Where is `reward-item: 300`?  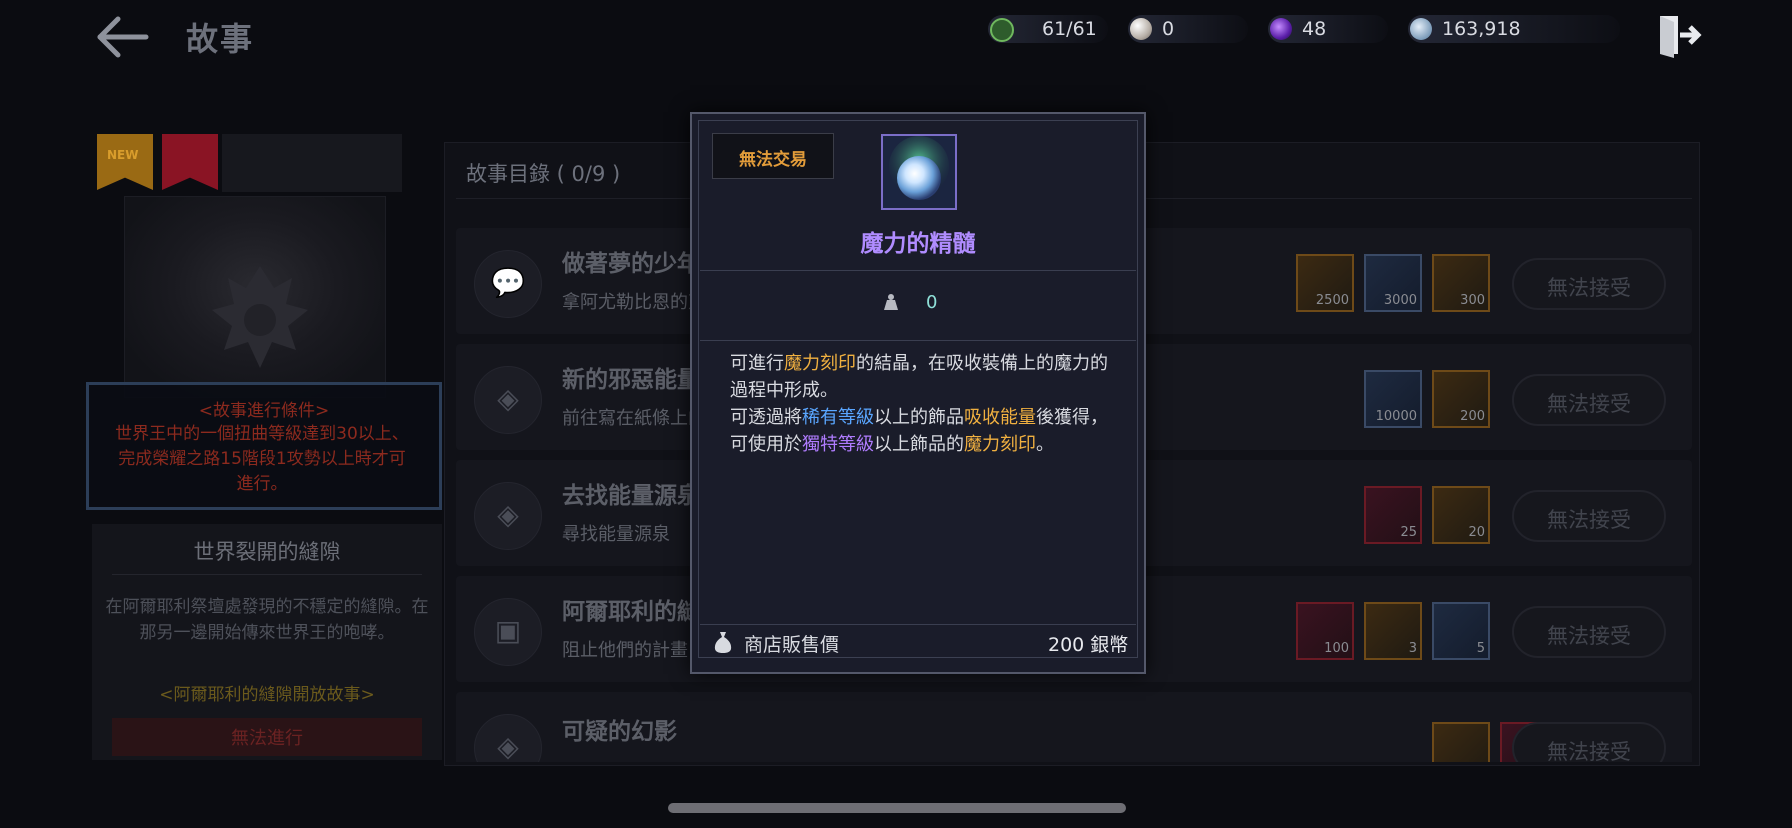 reward-item: 300 is located at coordinates (1461, 283).